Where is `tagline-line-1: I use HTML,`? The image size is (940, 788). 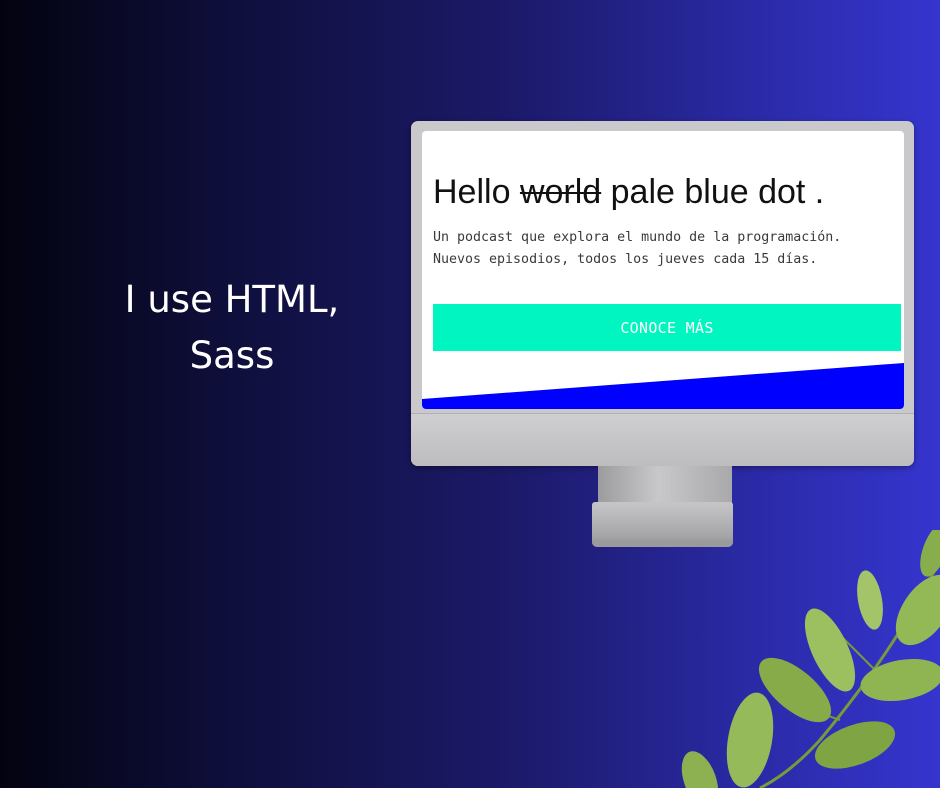 tagline-line-1: I use HTML, is located at coordinates (232, 299).